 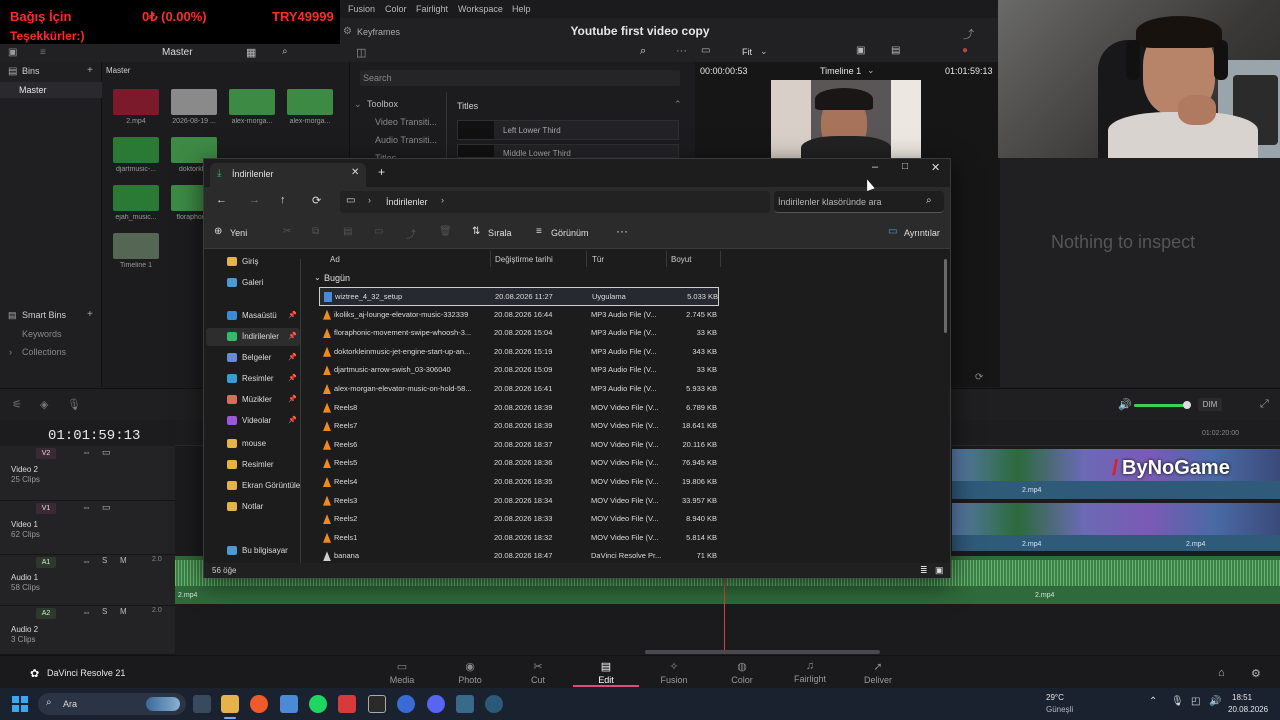 What do you see at coordinates (254, 200) in the screenshot?
I see `forward-icon: →` at bounding box center [254, 200].